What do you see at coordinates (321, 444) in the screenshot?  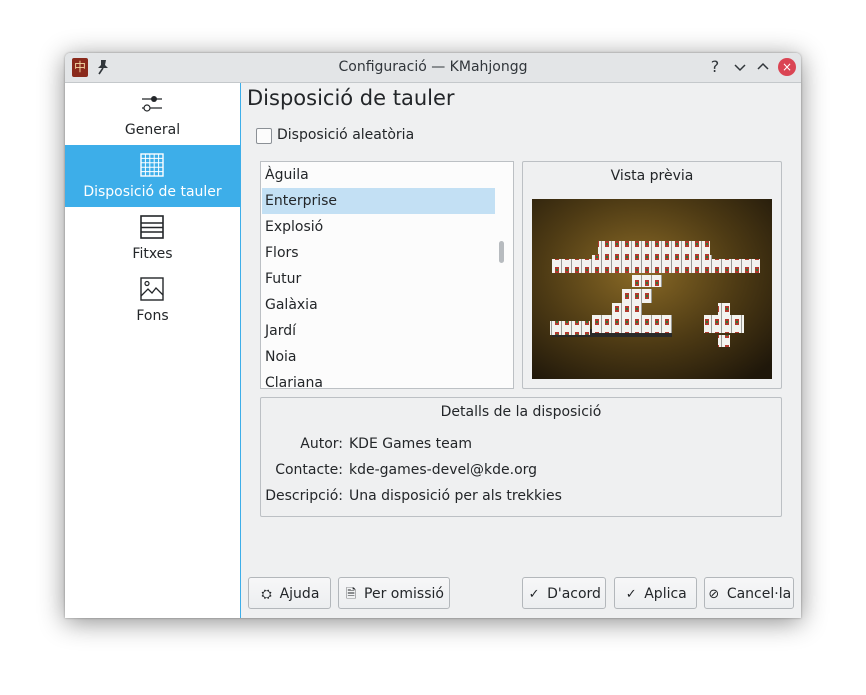 I see `author-label: Autor:` at bounding box center [321, 444].